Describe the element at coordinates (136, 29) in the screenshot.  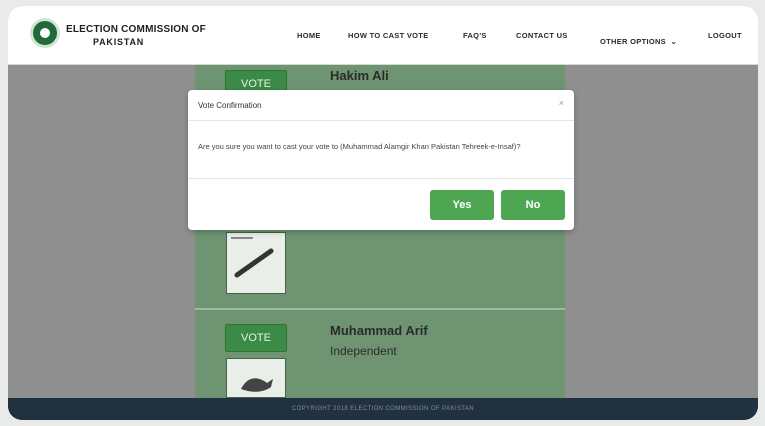
I see `brand-name: ELECTION COMMISSION OF` at that location.